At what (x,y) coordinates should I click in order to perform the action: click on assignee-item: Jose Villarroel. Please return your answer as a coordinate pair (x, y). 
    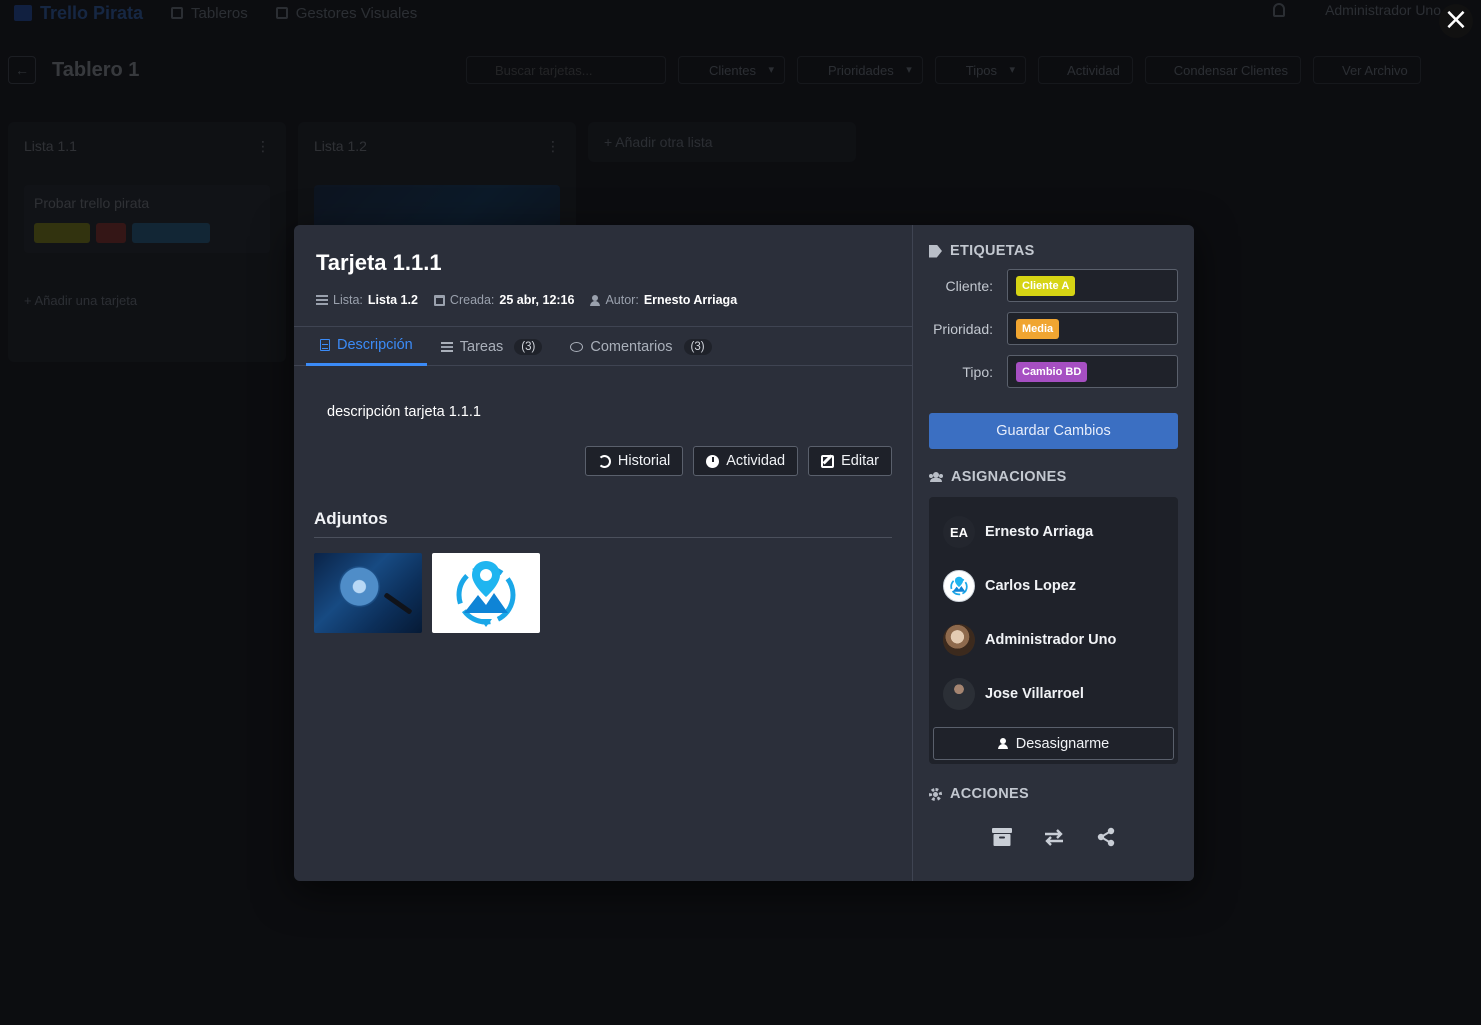
    Looking at the image, I should click on (1053, 694).